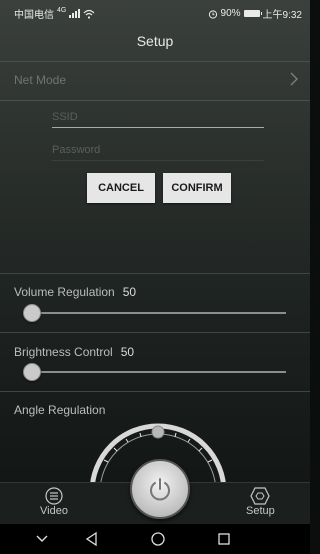 Image resolution: width=320 pixels, height=554 pixels. What do you see at coordinates (155, 41) in the screenshot?
I see `page-title: Setup` at bounding box center [155, 41].